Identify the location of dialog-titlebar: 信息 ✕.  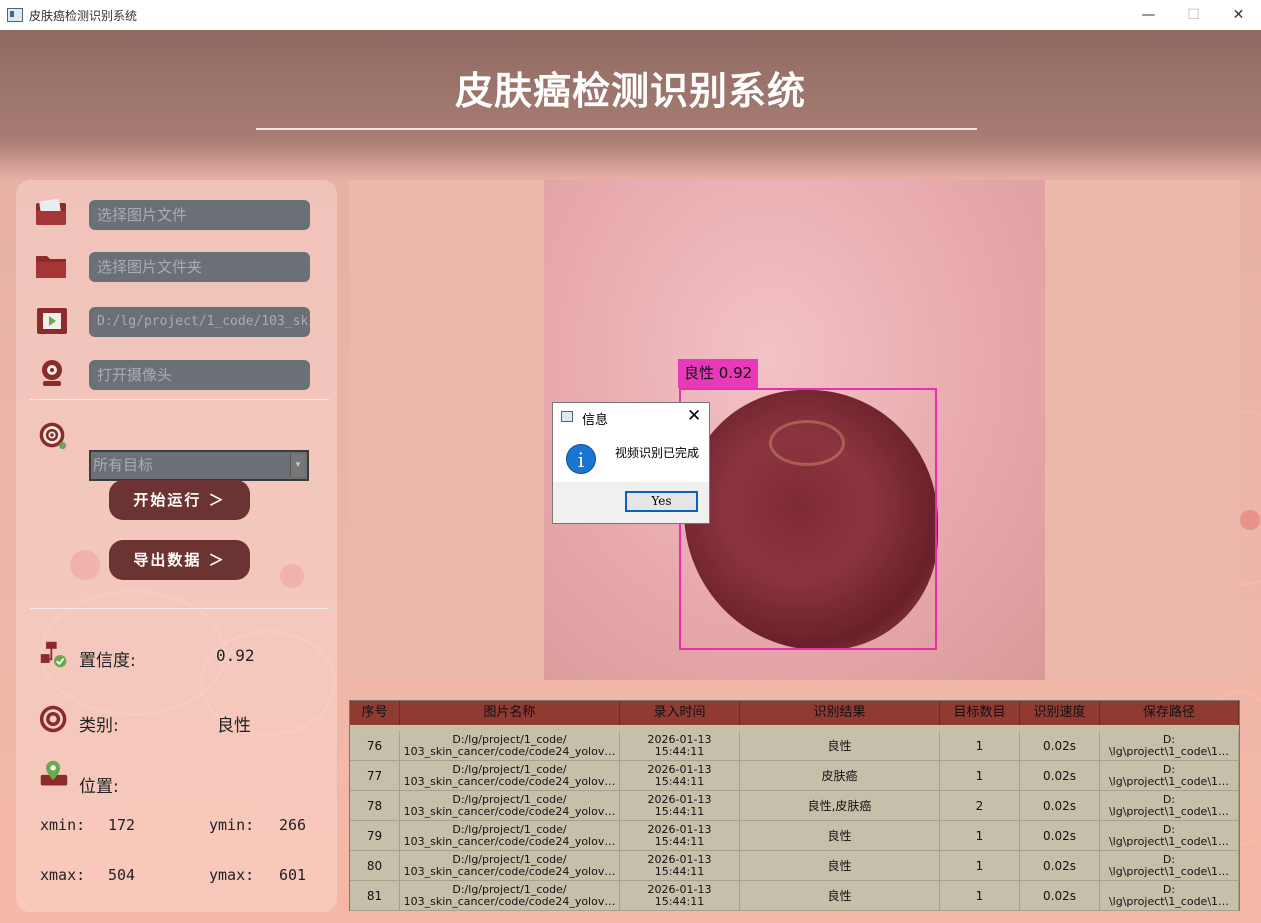
(631, 417).